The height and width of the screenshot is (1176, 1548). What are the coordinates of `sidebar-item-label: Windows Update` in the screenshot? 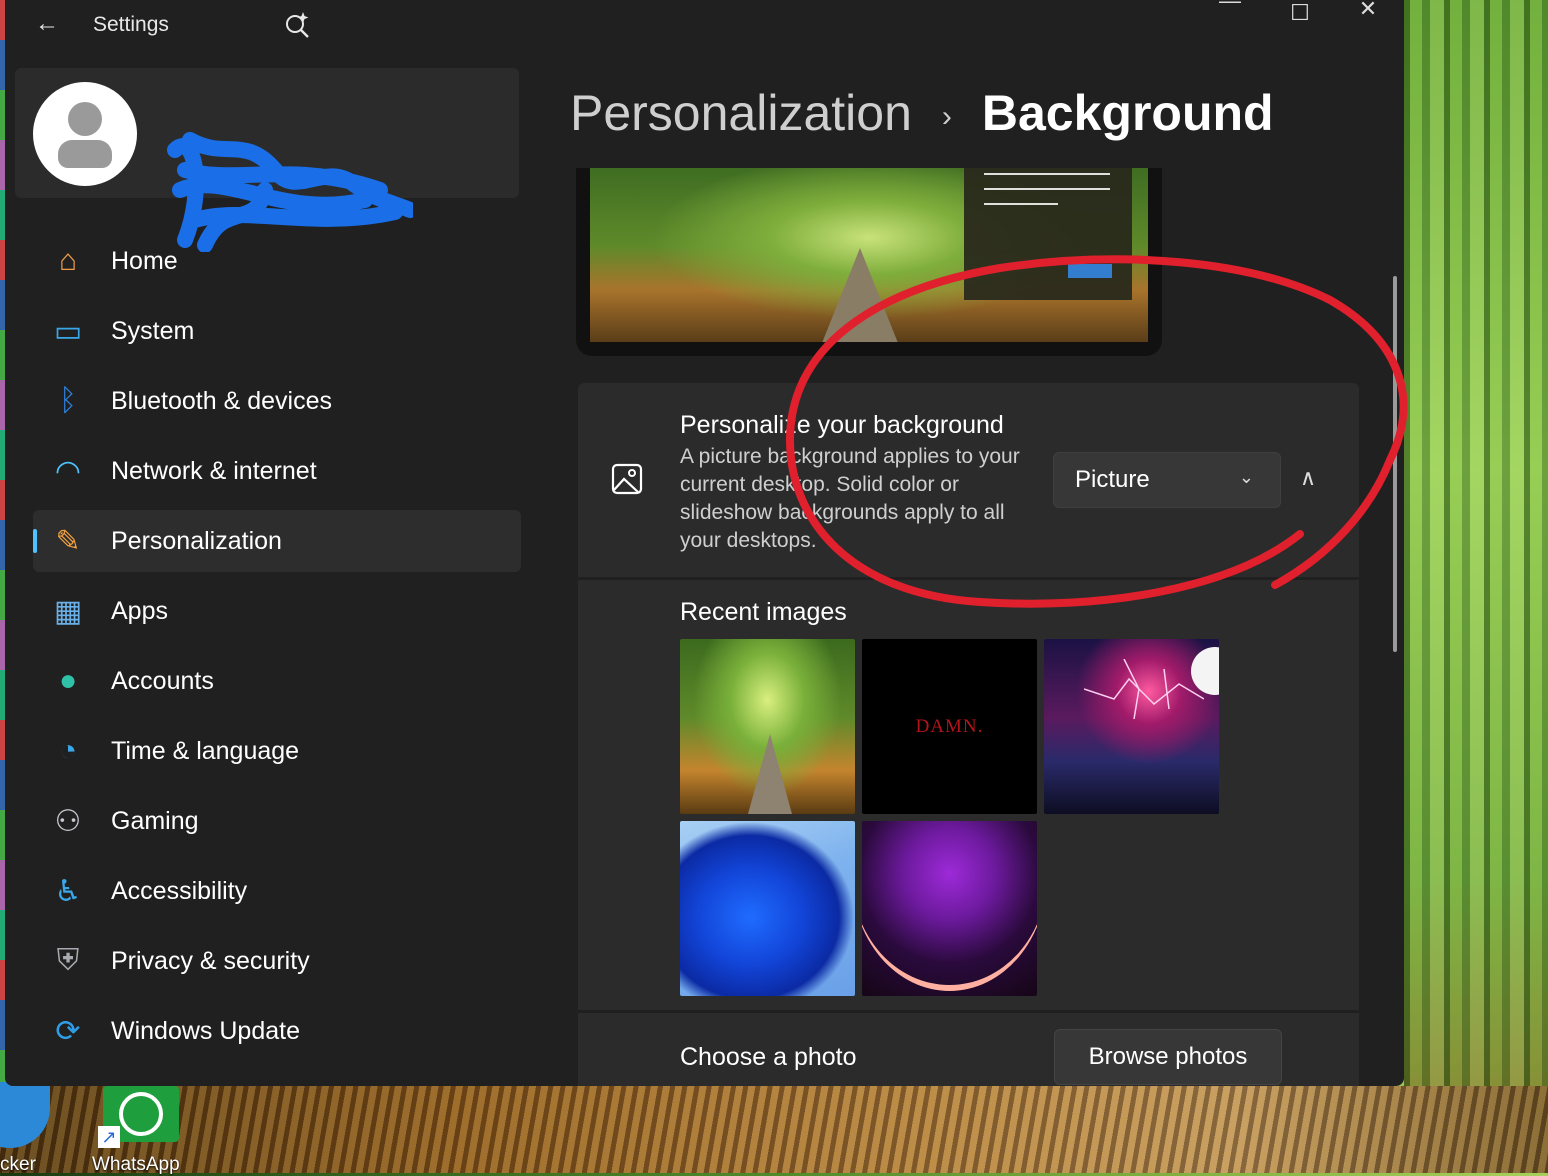 It's located at (205, 1030).